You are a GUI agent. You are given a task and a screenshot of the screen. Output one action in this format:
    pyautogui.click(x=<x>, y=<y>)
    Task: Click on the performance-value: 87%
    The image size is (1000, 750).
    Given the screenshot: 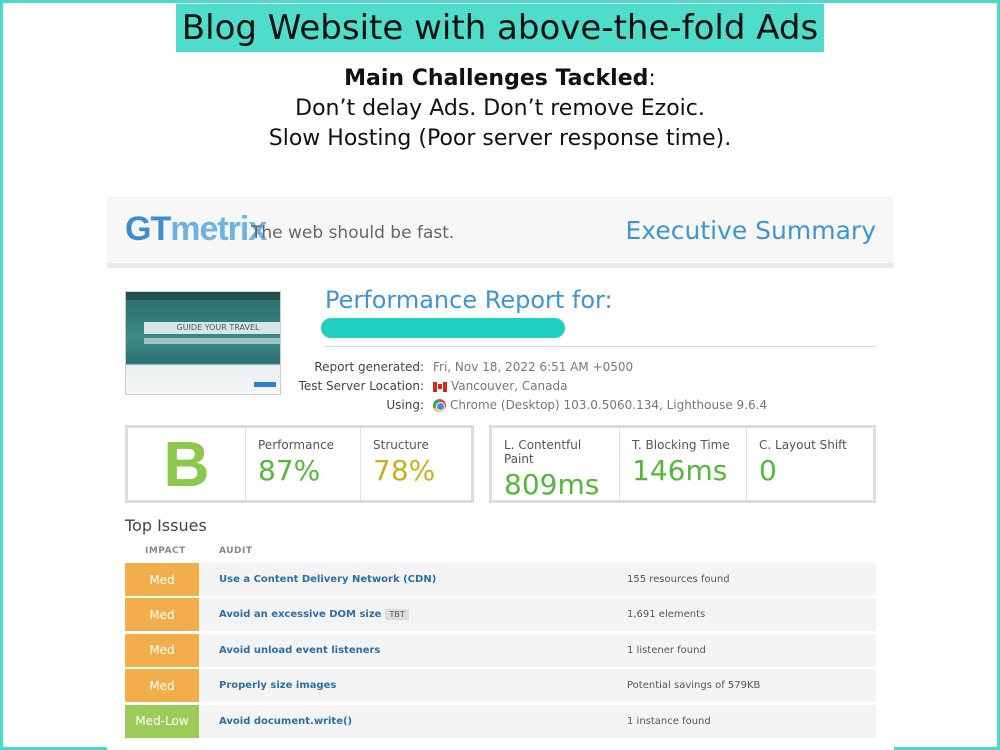 What is the action you would take?
    pyautogui.click(x=289, y=470)
    